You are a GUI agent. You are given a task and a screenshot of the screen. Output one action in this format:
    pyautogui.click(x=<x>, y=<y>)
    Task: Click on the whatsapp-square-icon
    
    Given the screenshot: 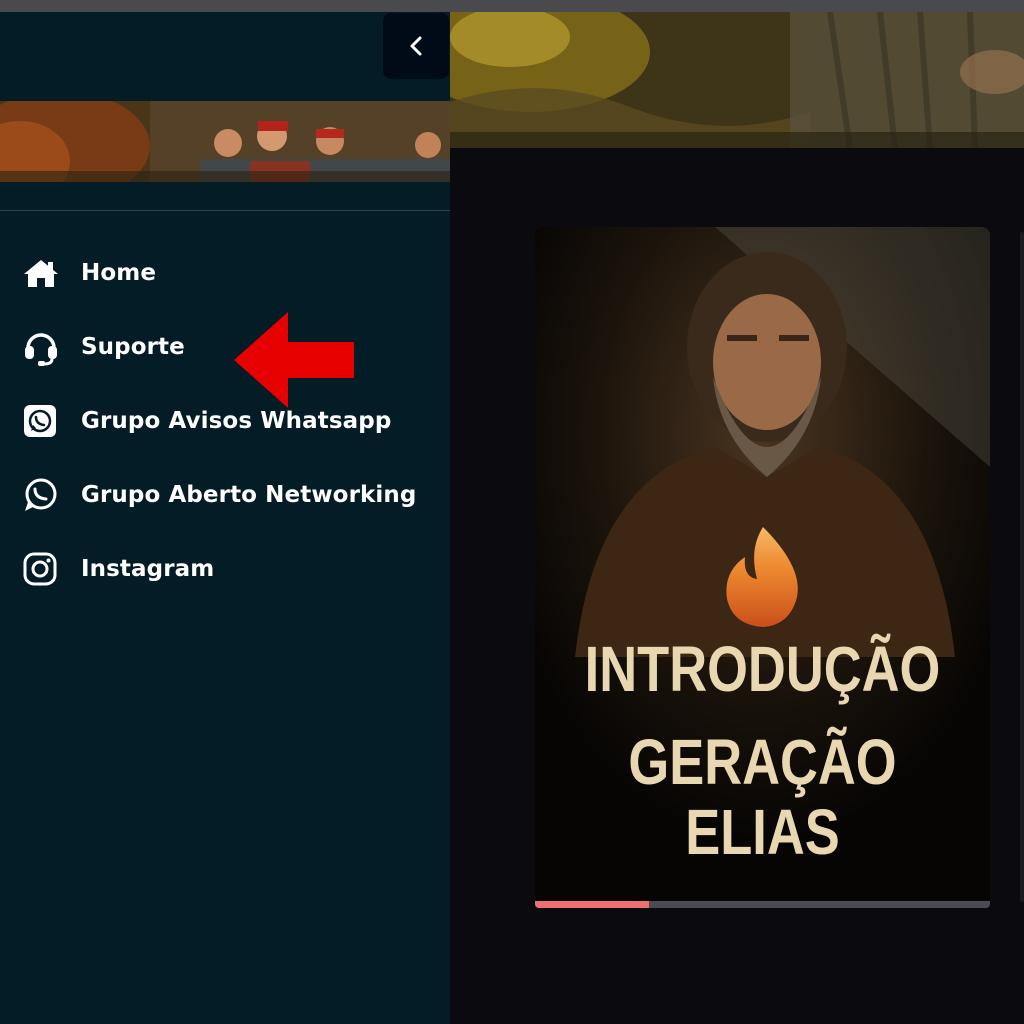 What is the action you would take?
    pyautogui.click(x=42, y=421)
    